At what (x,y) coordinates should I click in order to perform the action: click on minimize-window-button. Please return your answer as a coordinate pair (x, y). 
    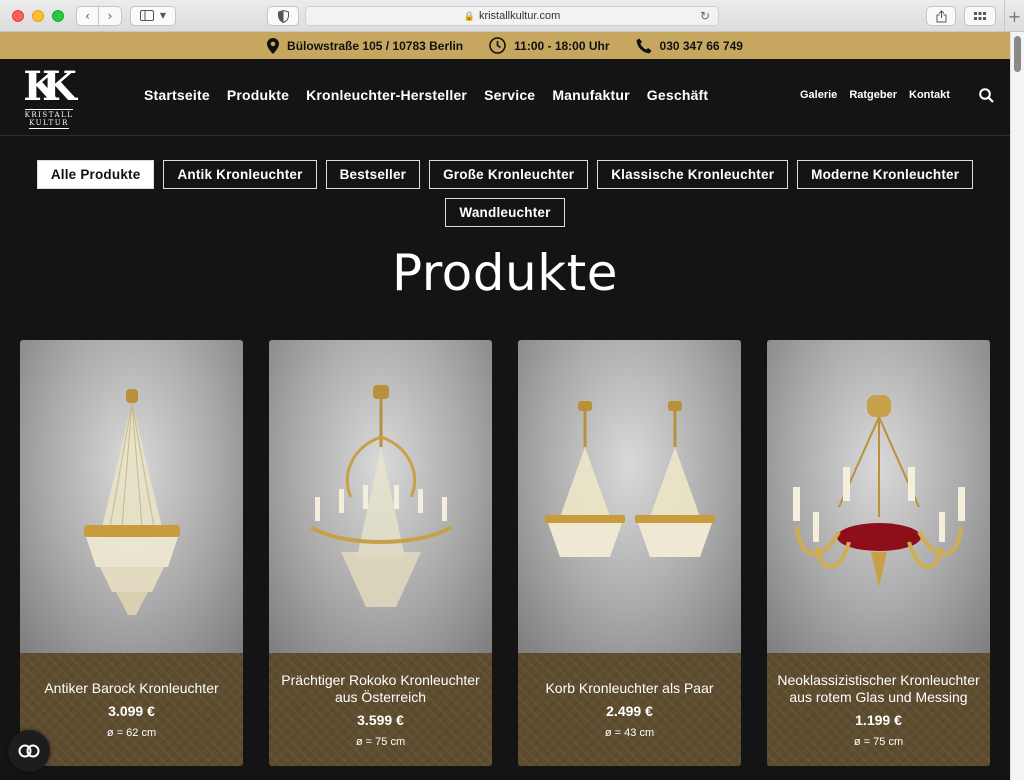
    Looking at the image, I should click on (38, 15).